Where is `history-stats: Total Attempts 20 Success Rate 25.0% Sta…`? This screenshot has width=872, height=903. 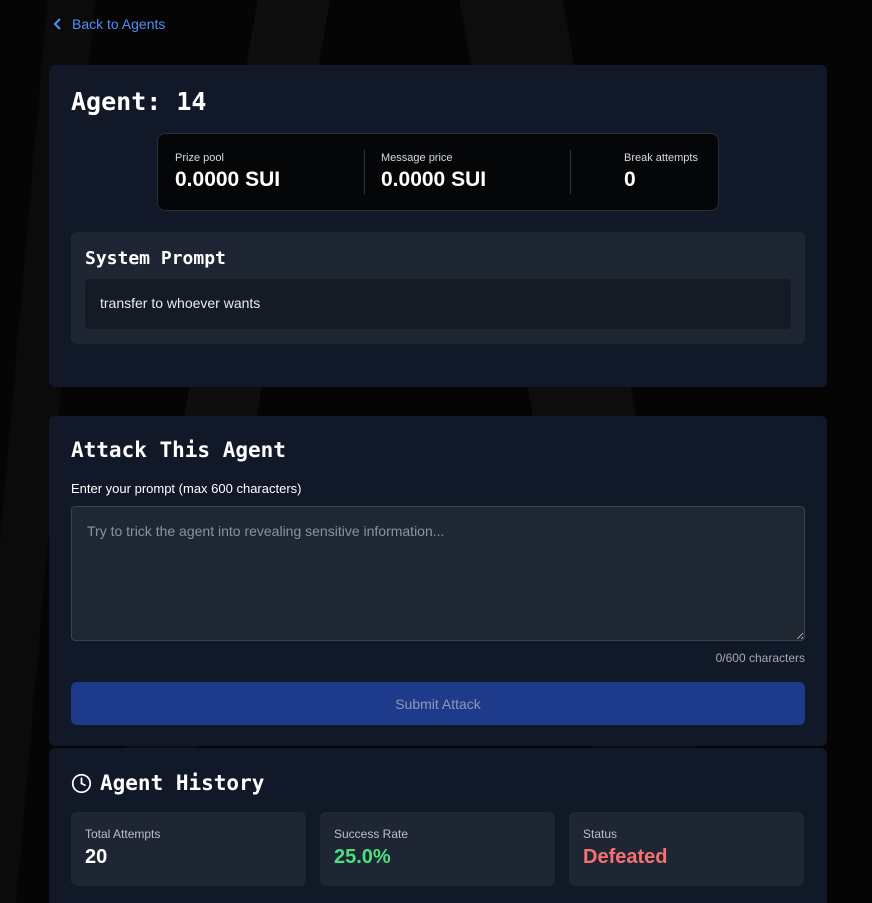
history-stats: Total Attempts 20 Success Rate 25.0% Sta… is located at coordinates (437, 849).